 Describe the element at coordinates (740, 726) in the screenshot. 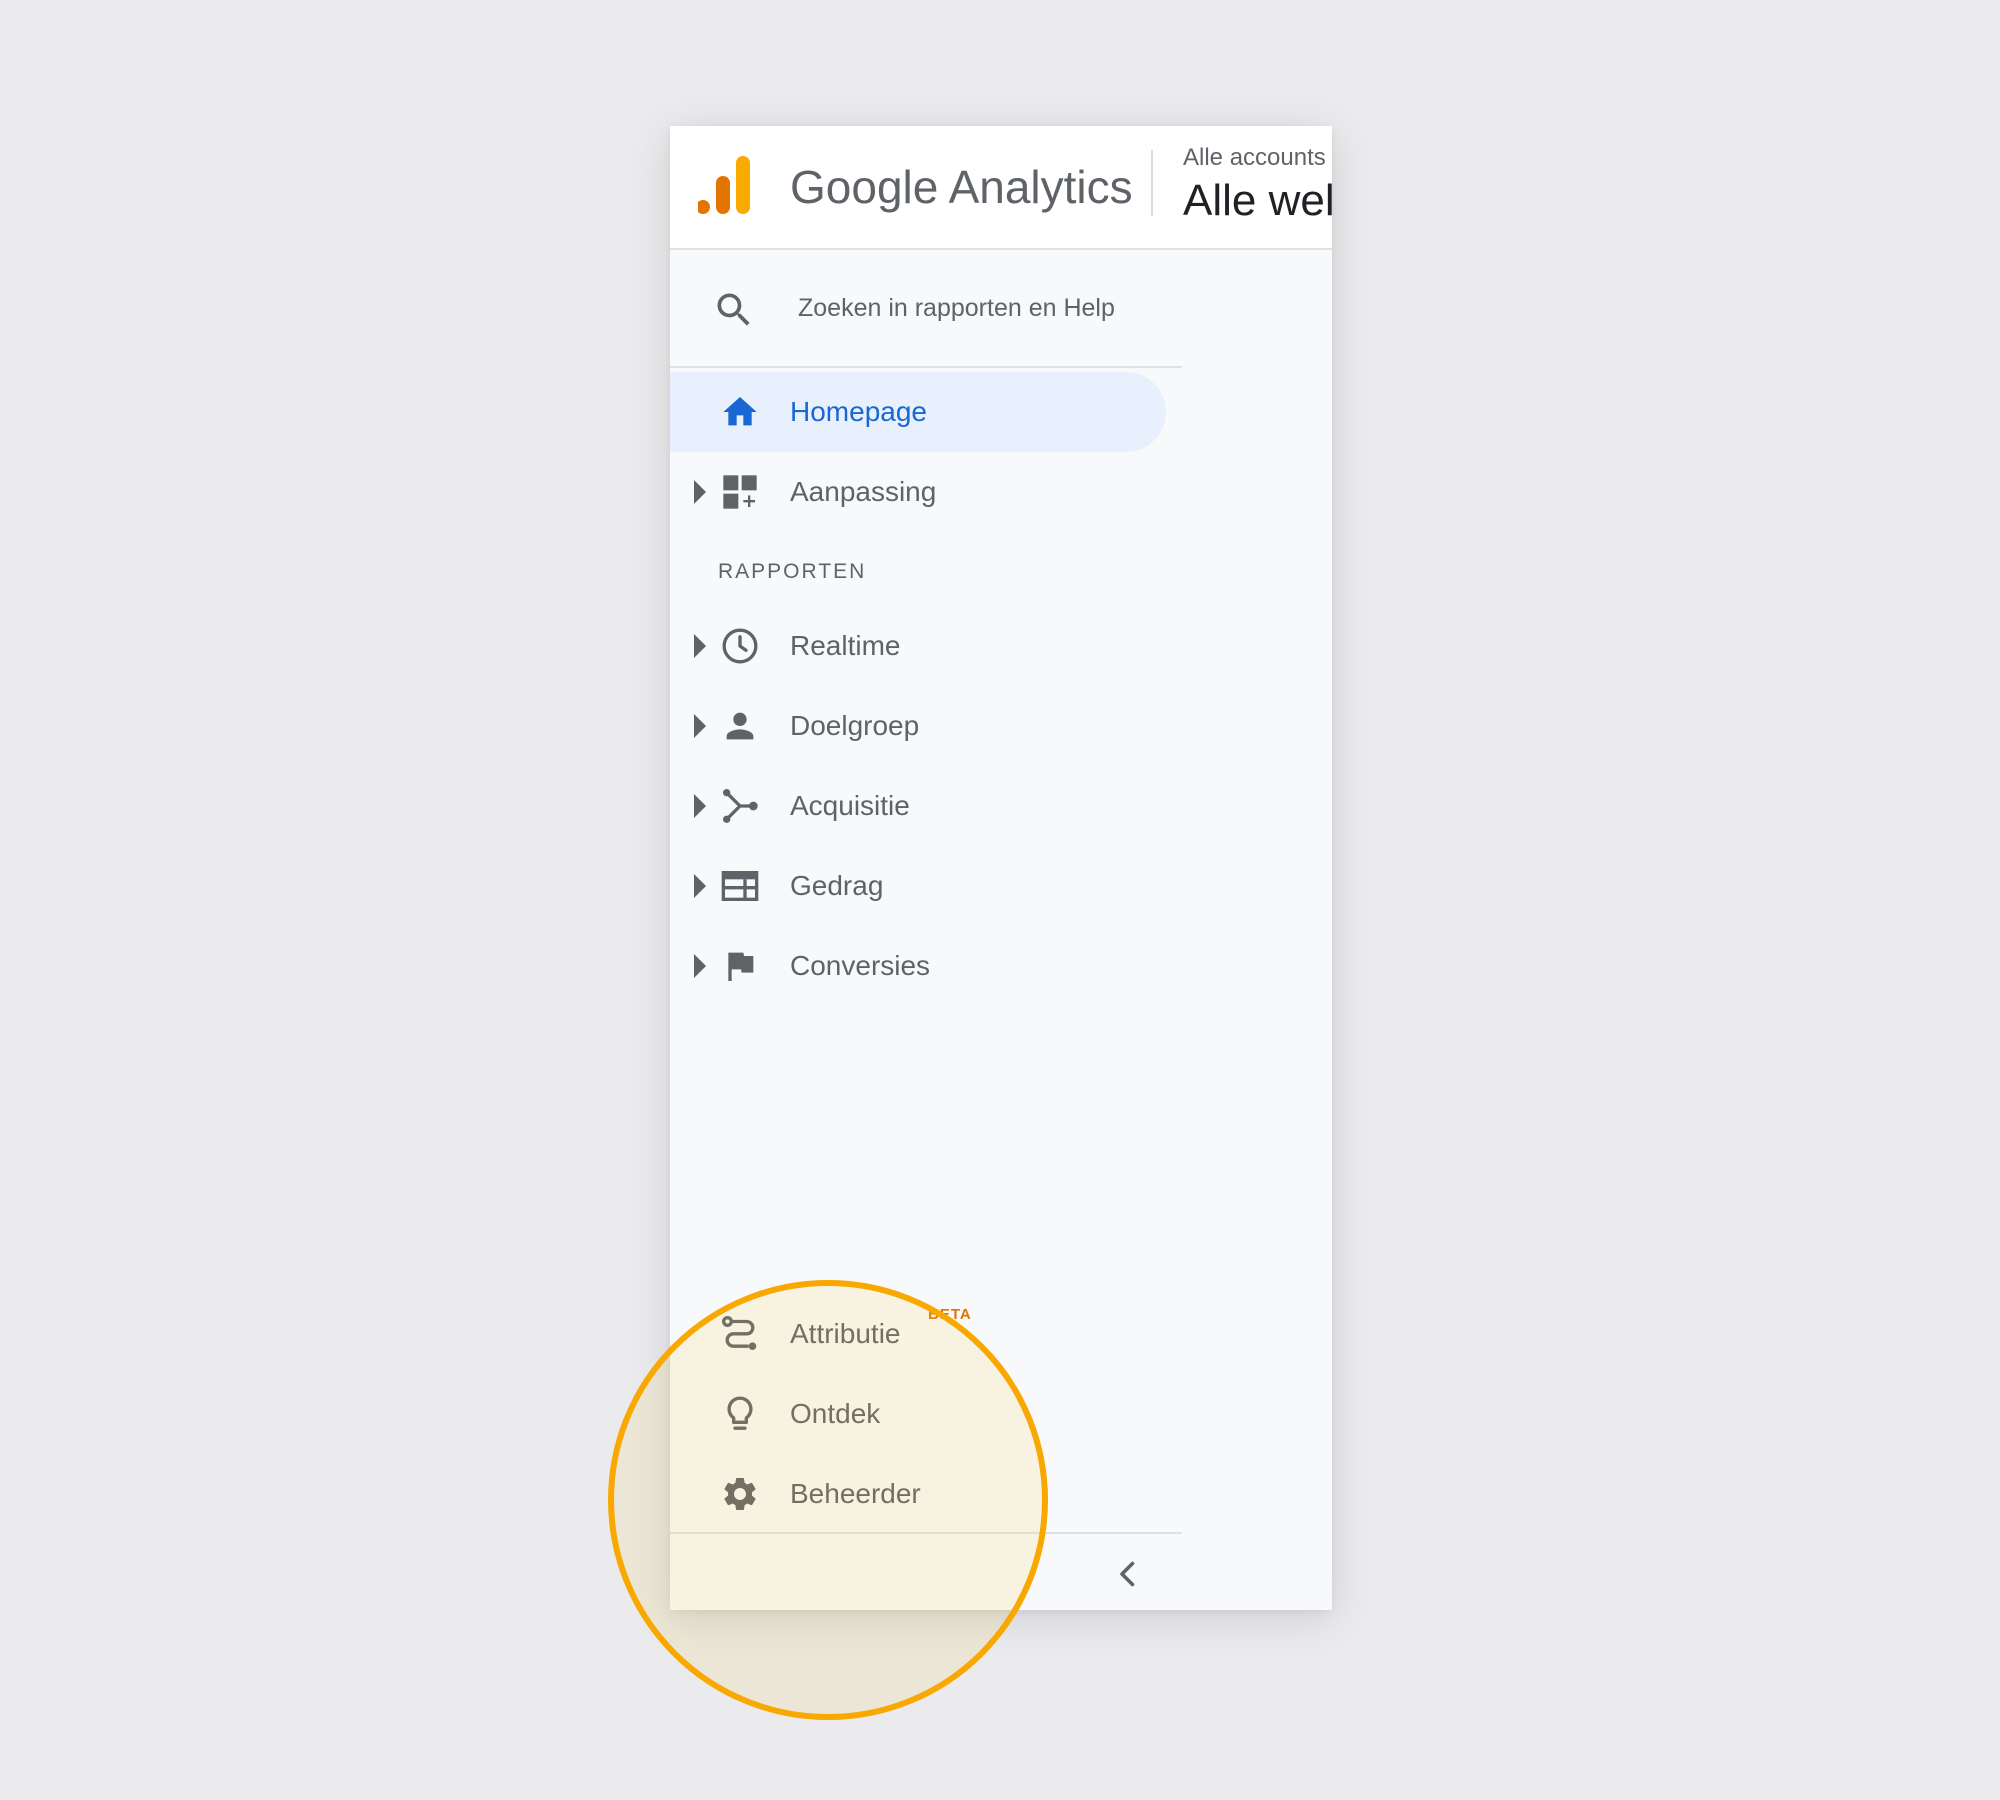

I see `person-icon` at that location.